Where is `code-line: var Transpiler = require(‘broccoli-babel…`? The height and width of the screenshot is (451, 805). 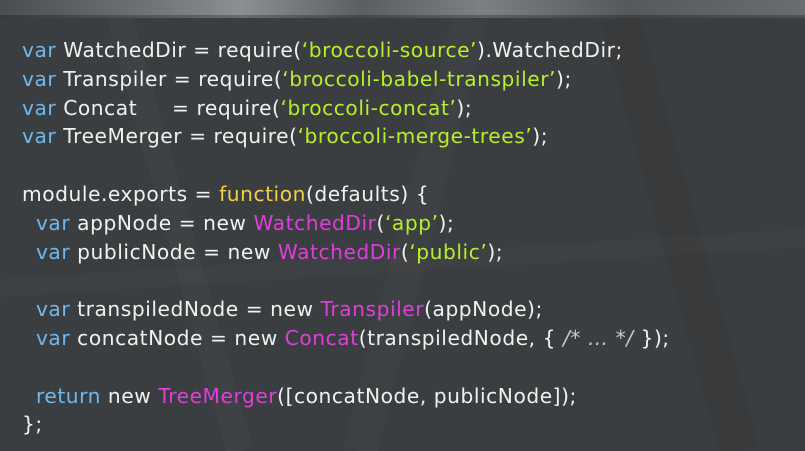 code-line: var Transpiler = require(‘broccoli-babel… is located at coordinates (346, 79).